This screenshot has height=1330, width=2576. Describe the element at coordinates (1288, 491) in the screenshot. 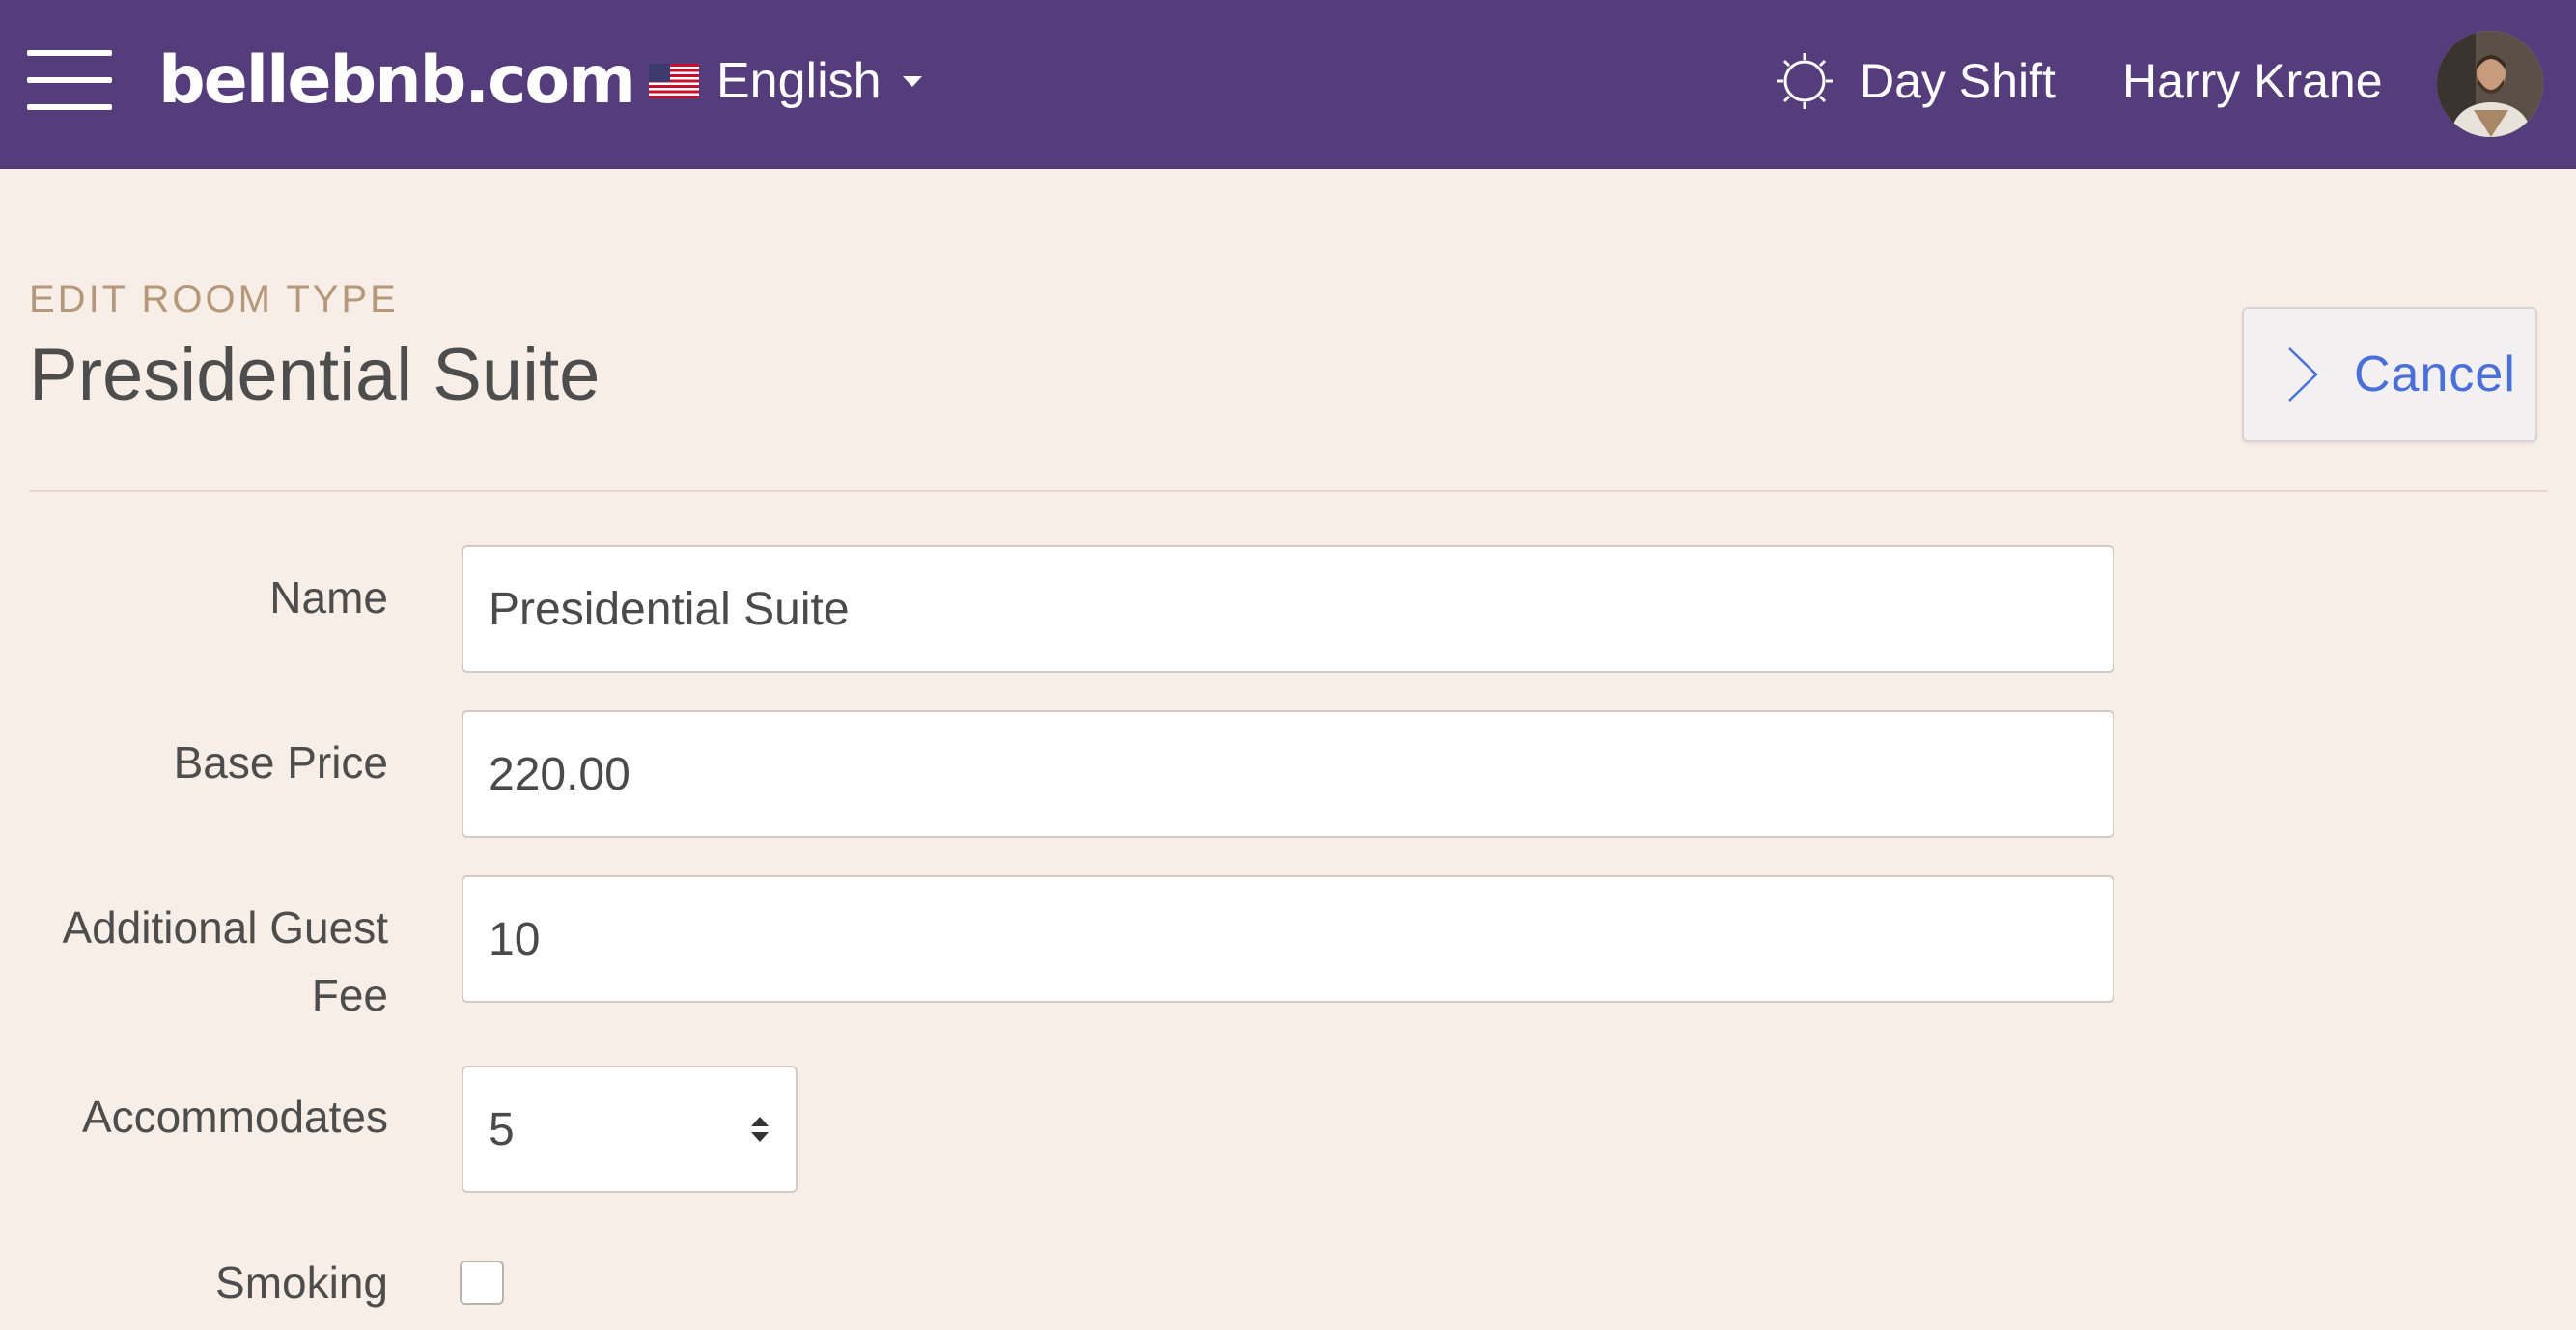

I see `divider` at that location.